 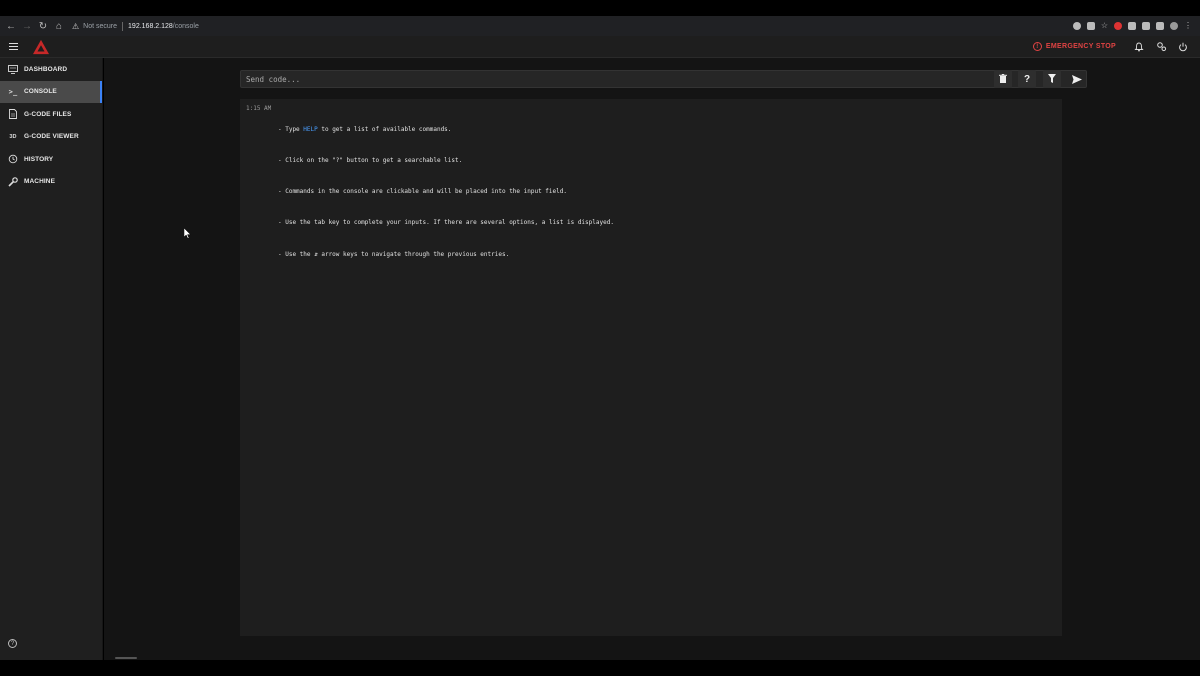 I want to click on profile-avatar-icon, so click(x=1174, y=26).